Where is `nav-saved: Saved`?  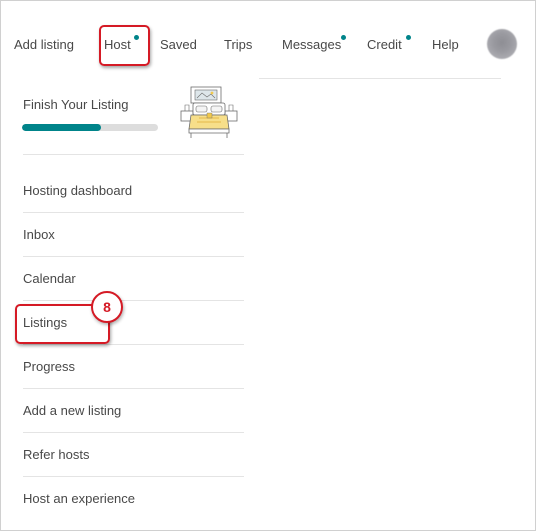 nav-saved: Saved is located at coordinates (178, 45).